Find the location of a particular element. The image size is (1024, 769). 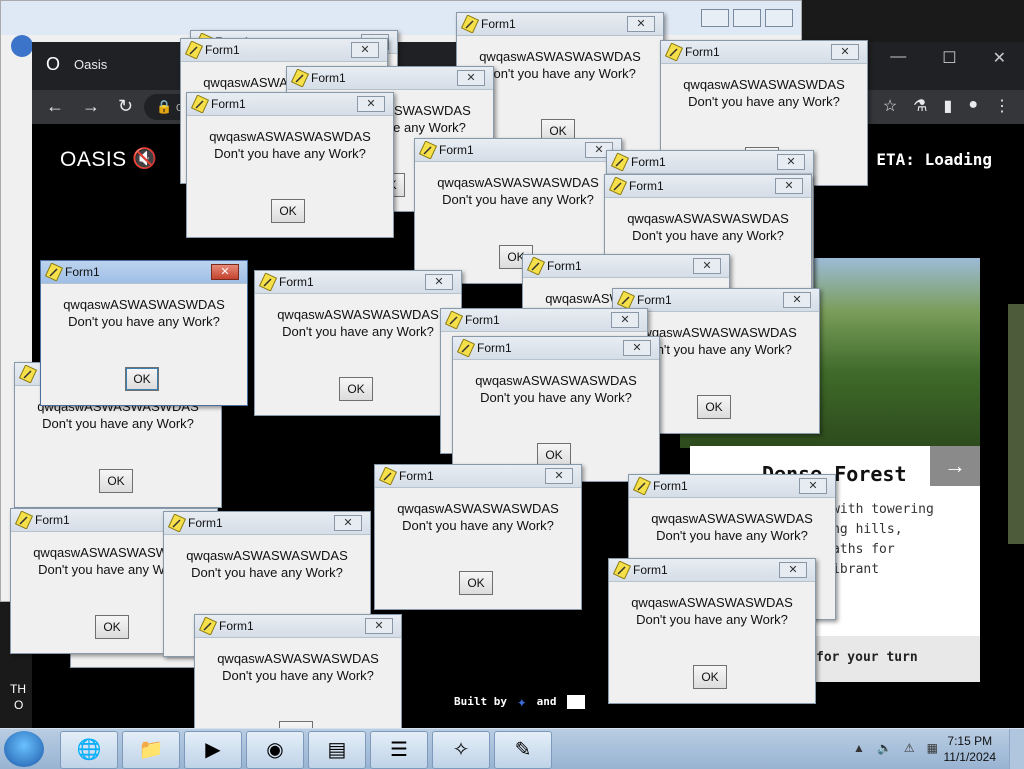

sidebar-icon: ▮ is located at coordinates (948, 106).